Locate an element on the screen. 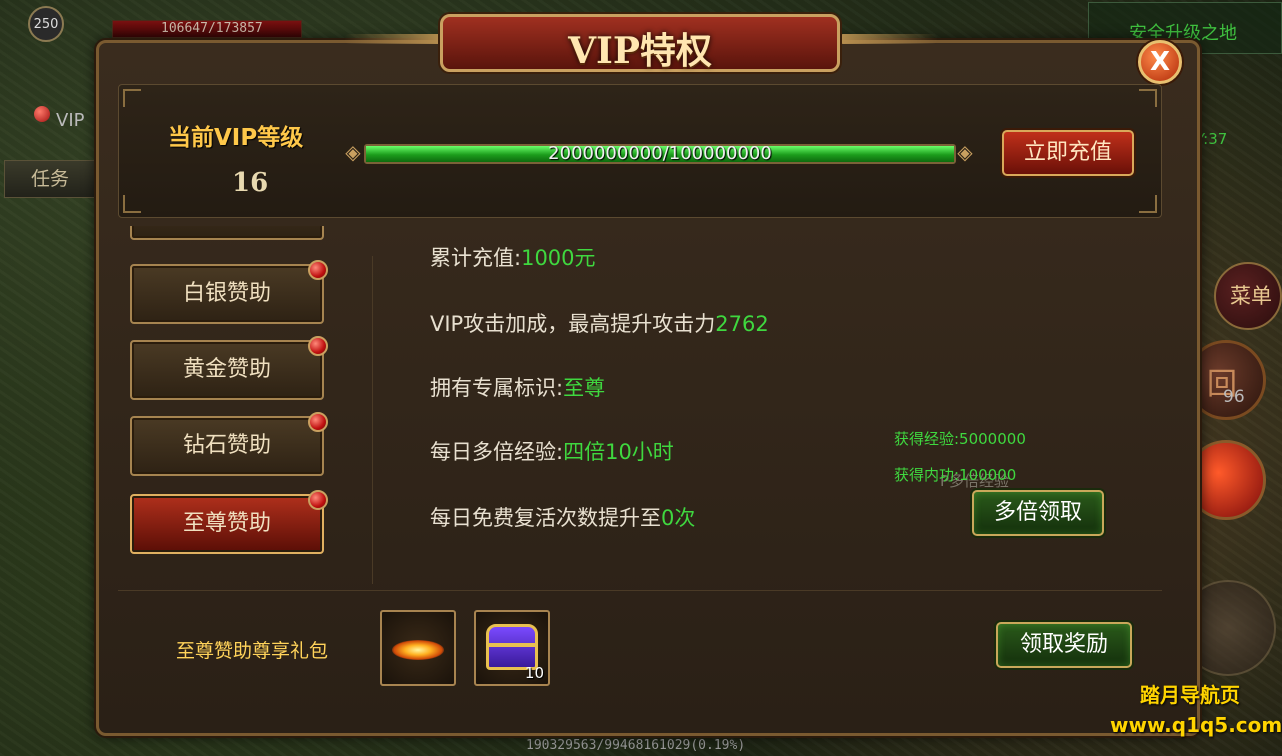  badge-label: 拥有专属标识: is located at coordinates (497, 388).